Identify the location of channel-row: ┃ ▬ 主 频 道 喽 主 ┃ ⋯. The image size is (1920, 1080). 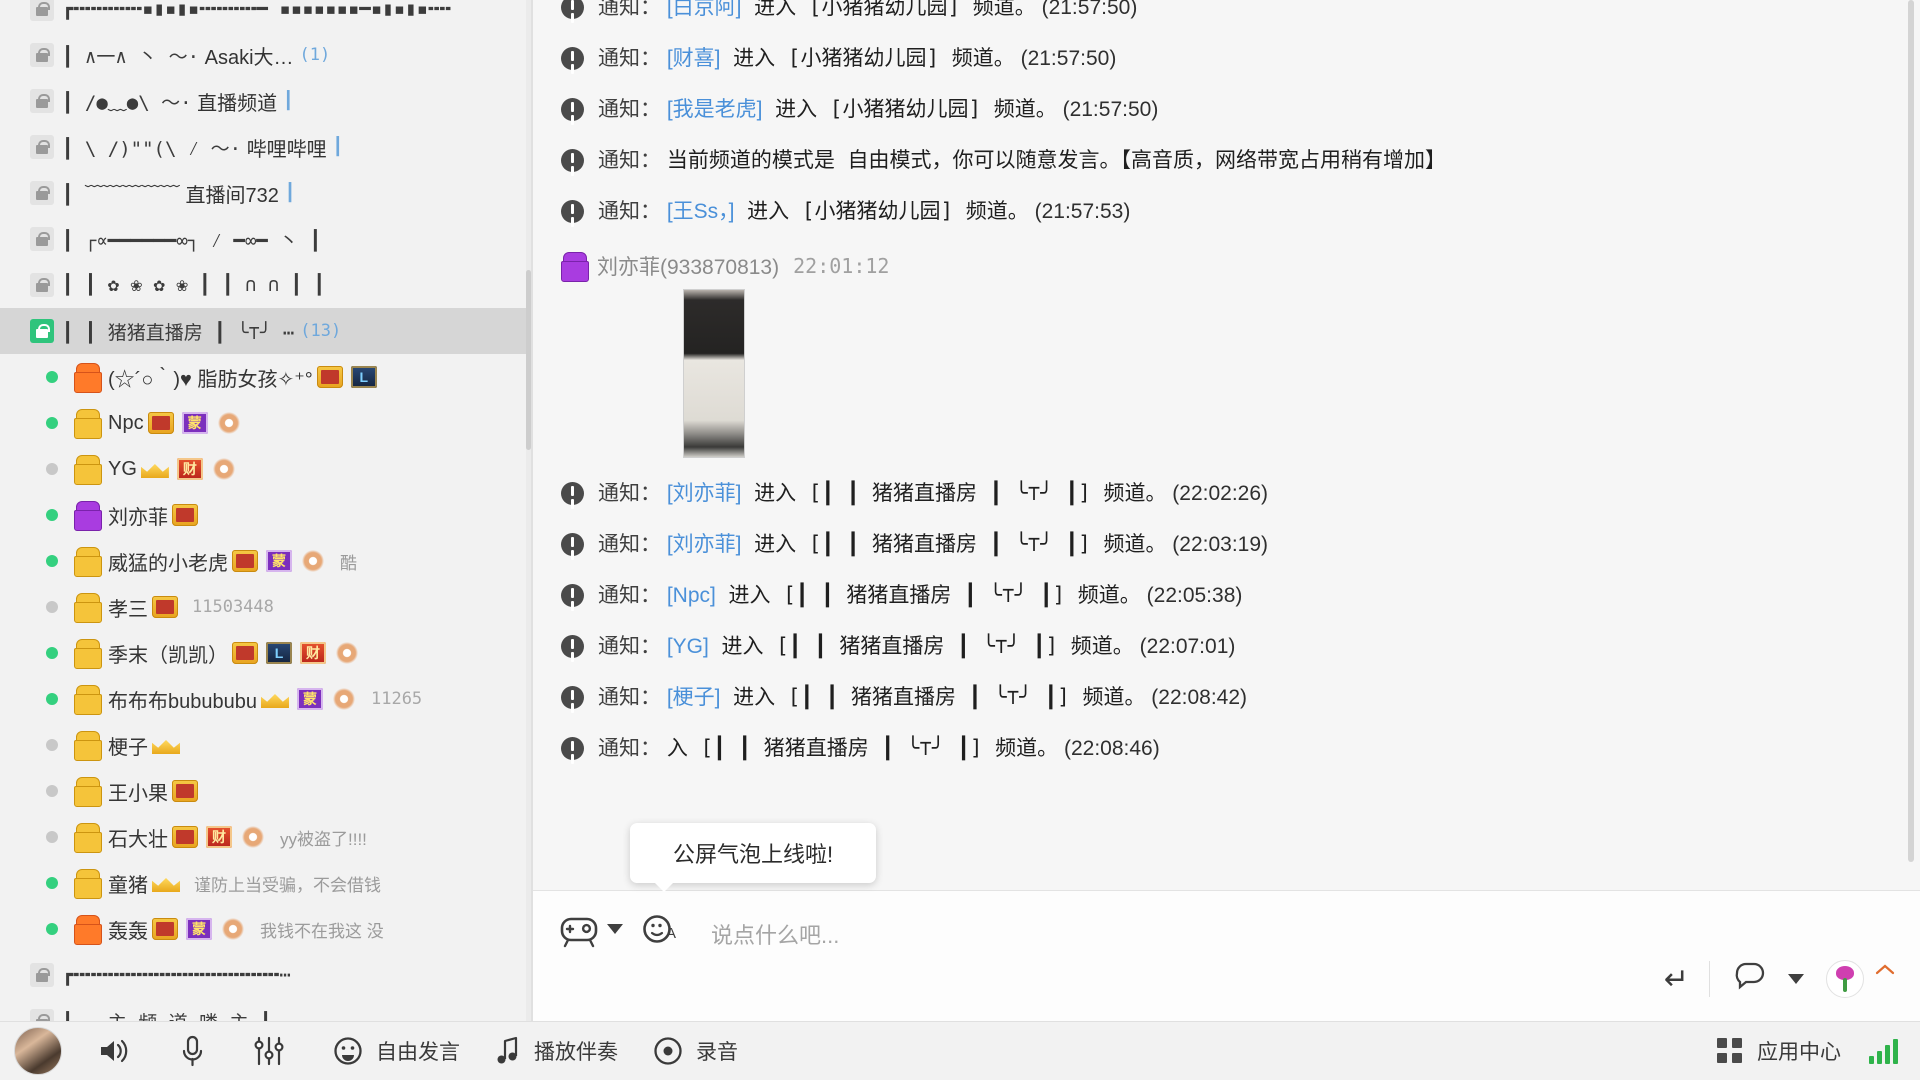
(265, 1010).